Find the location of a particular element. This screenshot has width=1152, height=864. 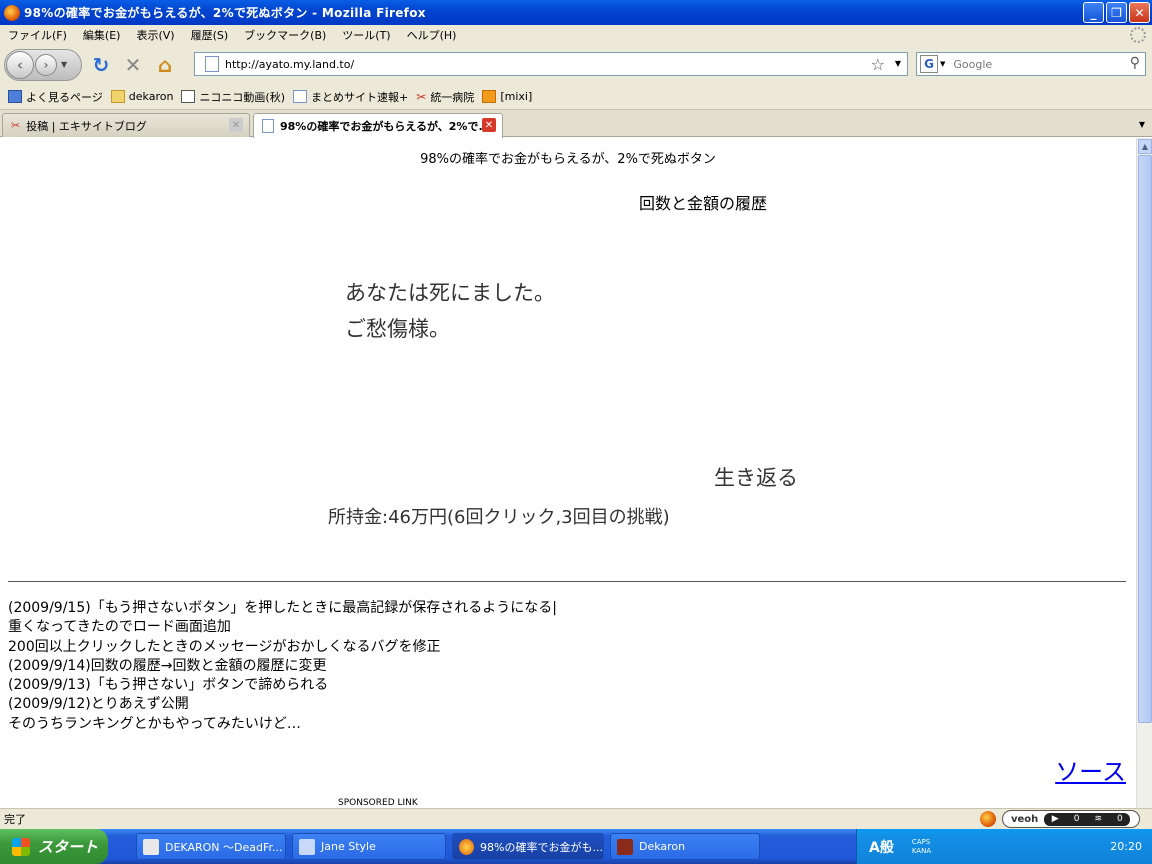

changelog-line: (2009/9/13)「もう押さない」ボタンで諦められる is located at coordinates (168, 685).